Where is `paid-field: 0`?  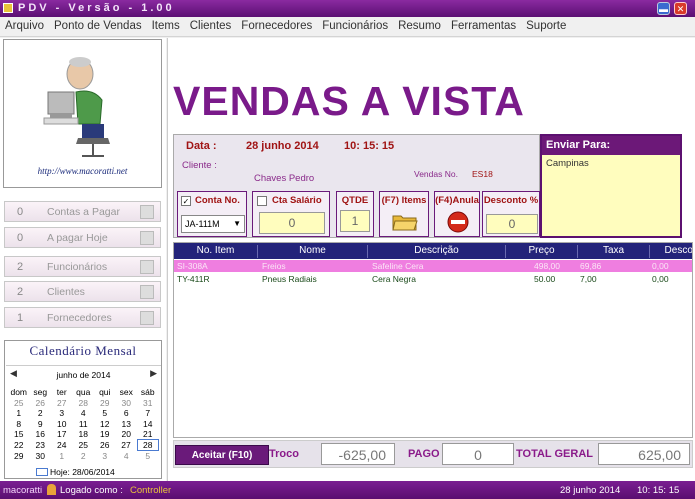
paid-field: 0 is located at coordinates (478, 454).